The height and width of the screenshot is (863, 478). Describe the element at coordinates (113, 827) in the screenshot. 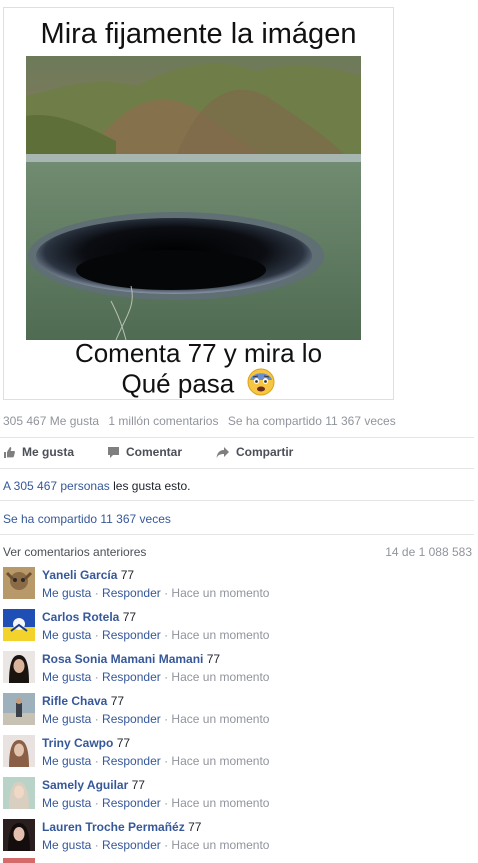

I see `commenter-name: Lauren Troche Permañéz` at that location.